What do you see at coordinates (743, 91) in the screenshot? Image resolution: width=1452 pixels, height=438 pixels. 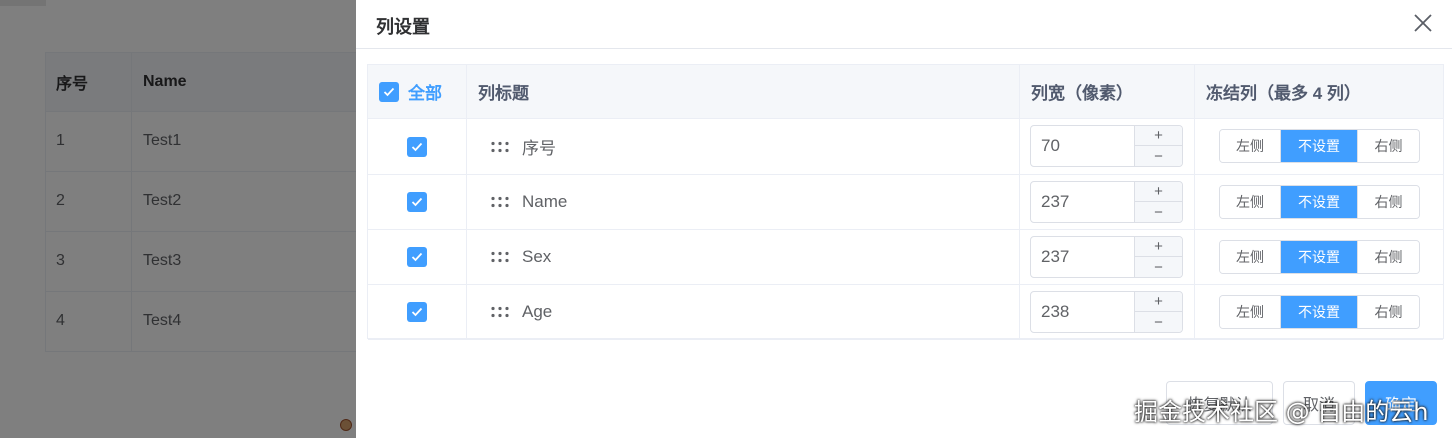 I see `header-column-title: 列标题` at bounding box center [743, 91].